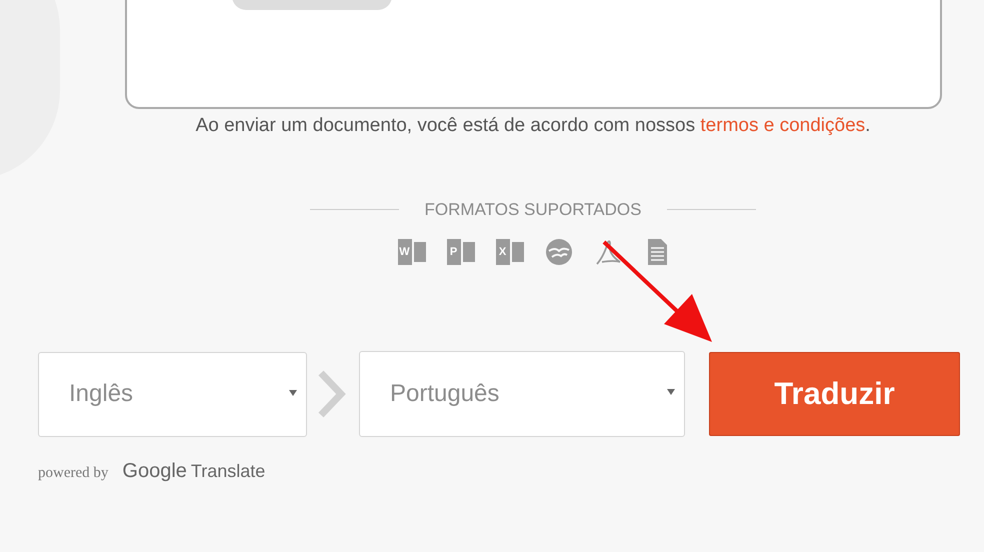  I want to click on chevron-right-icon, so click(332, 394).